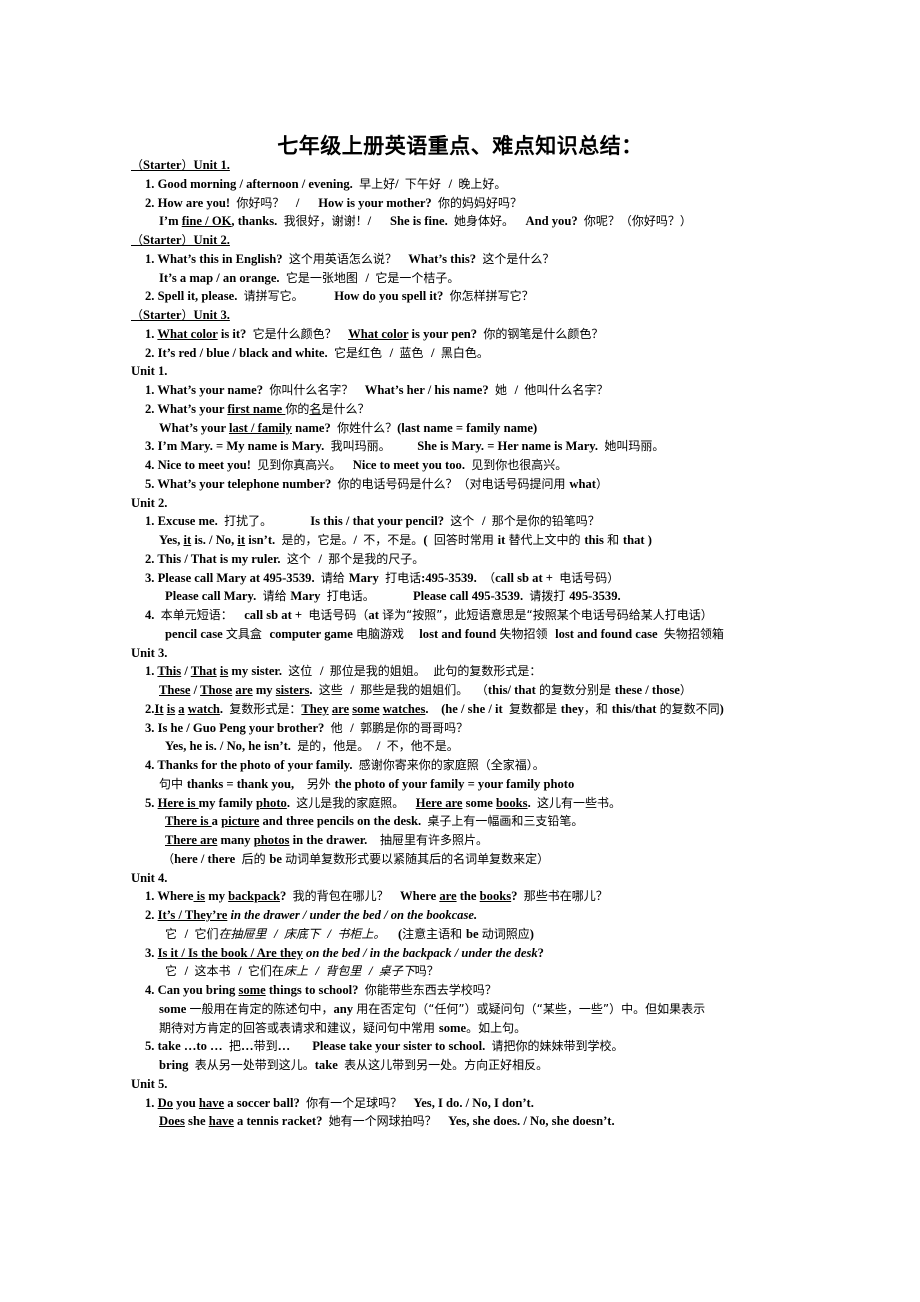 This screenshot has width=920, height=1302. Describe the element at coordinates (471, 165) in the screenshot. I see `unit-heading: （Starter）Unit 1.` at that location.